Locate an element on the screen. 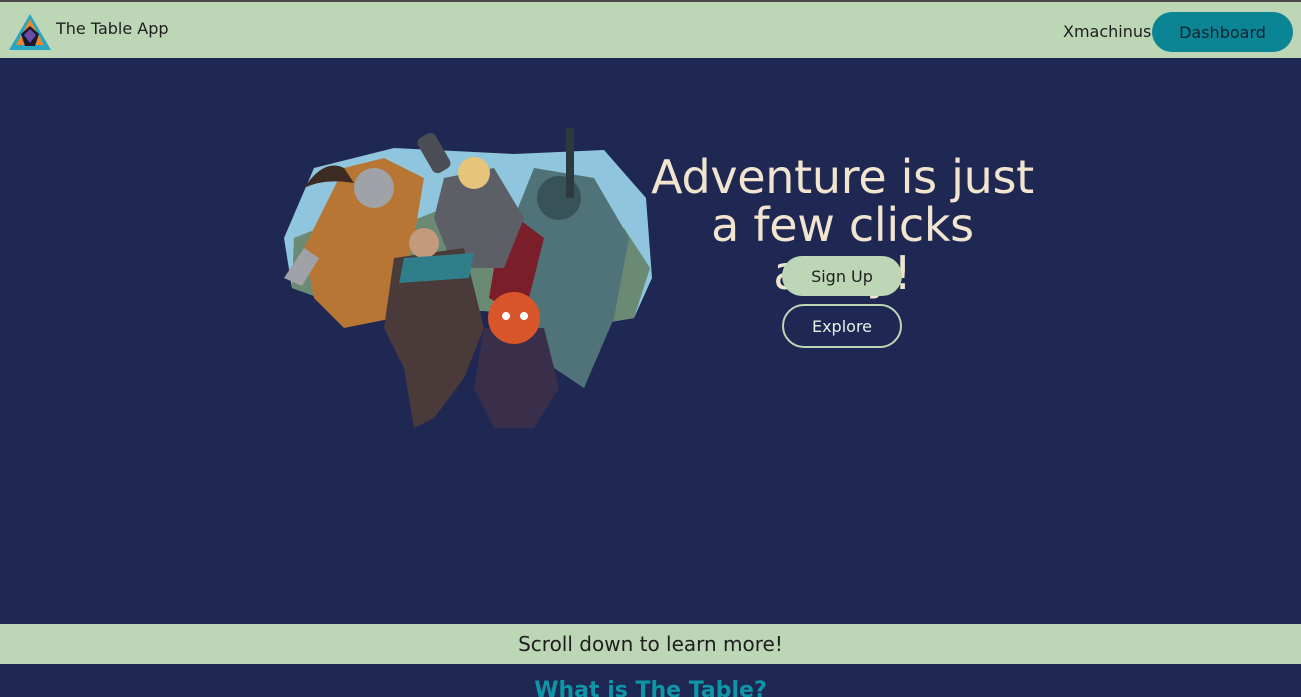 The height and width of the screenshot is (697, 1301). scroll-hint-text: Scroll down to learn more! is located at coordinates (650, 644).